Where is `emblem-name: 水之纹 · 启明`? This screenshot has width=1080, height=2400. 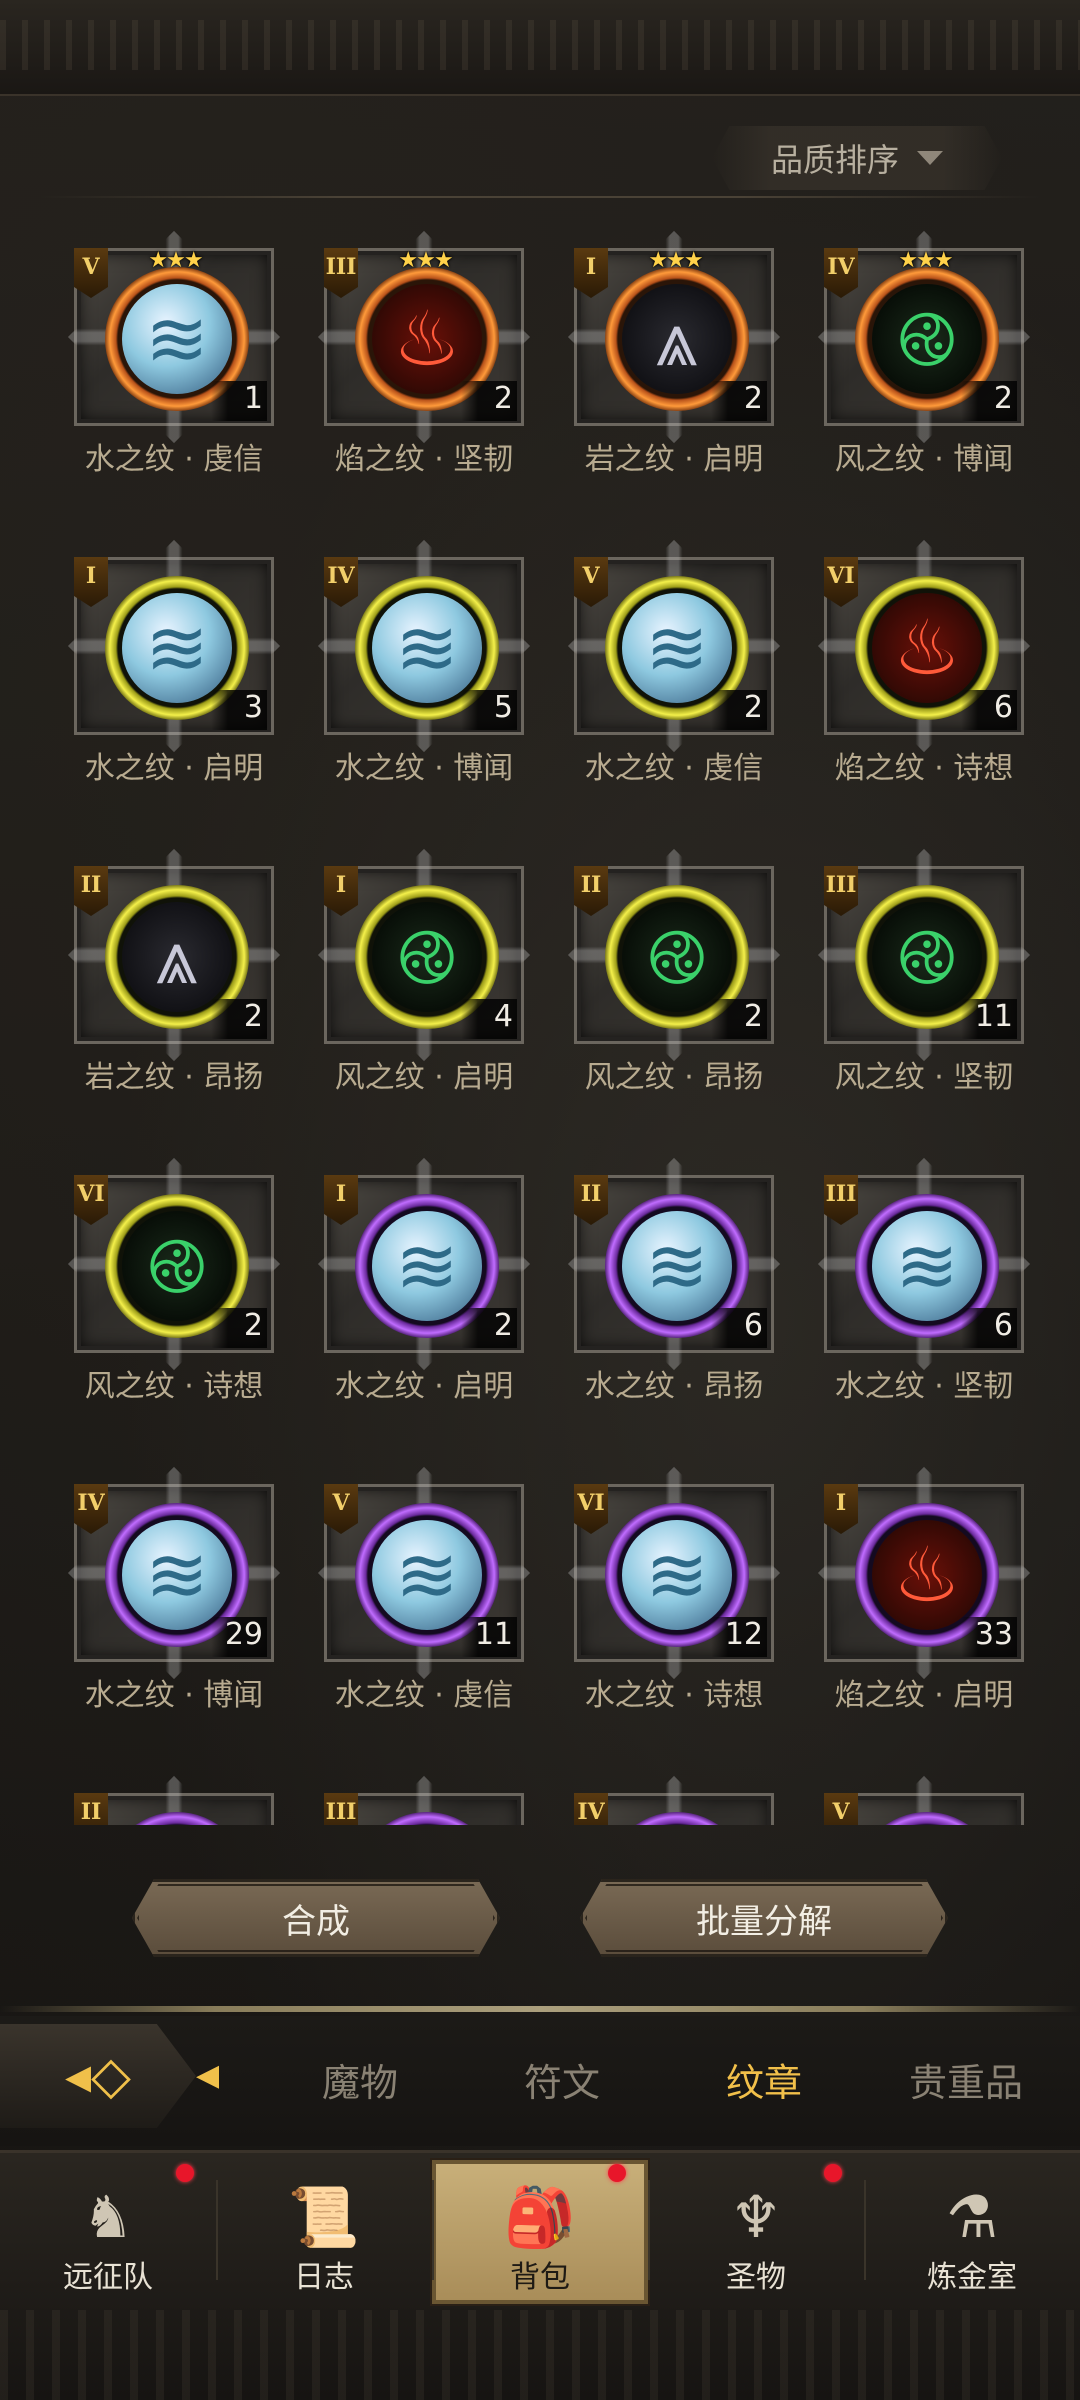 emblem-name: 水之纹 · 启明 is located at coordinates (174, 768).